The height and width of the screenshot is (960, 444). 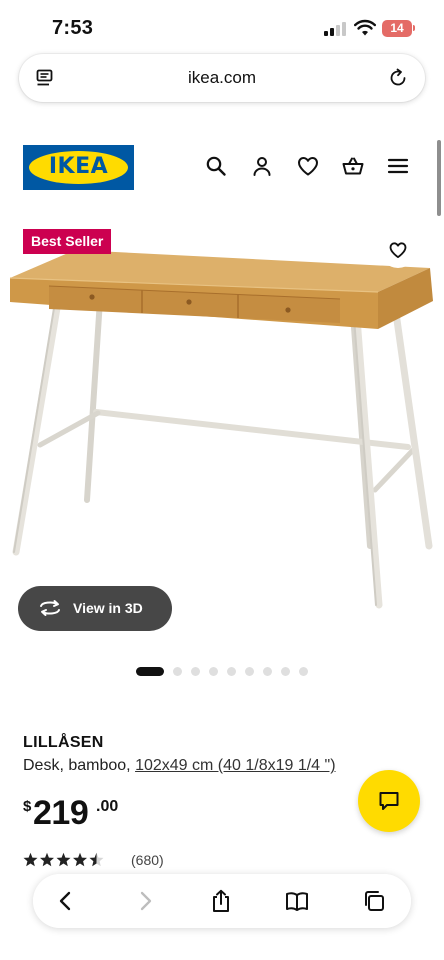 What do you see at coordinates (73, 28) in the screenshot?
I see `status-time: 7:53` at bounding box center [73, 28].